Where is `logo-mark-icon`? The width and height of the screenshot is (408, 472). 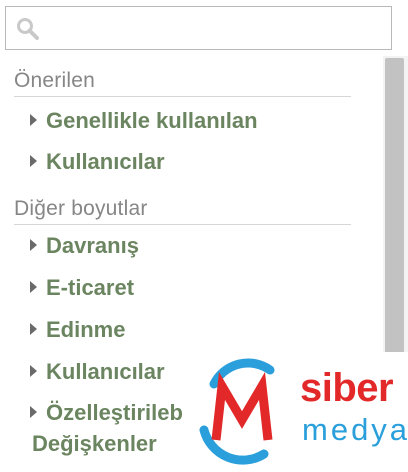 logo-mark-icon is located at coordinates (237, 411).